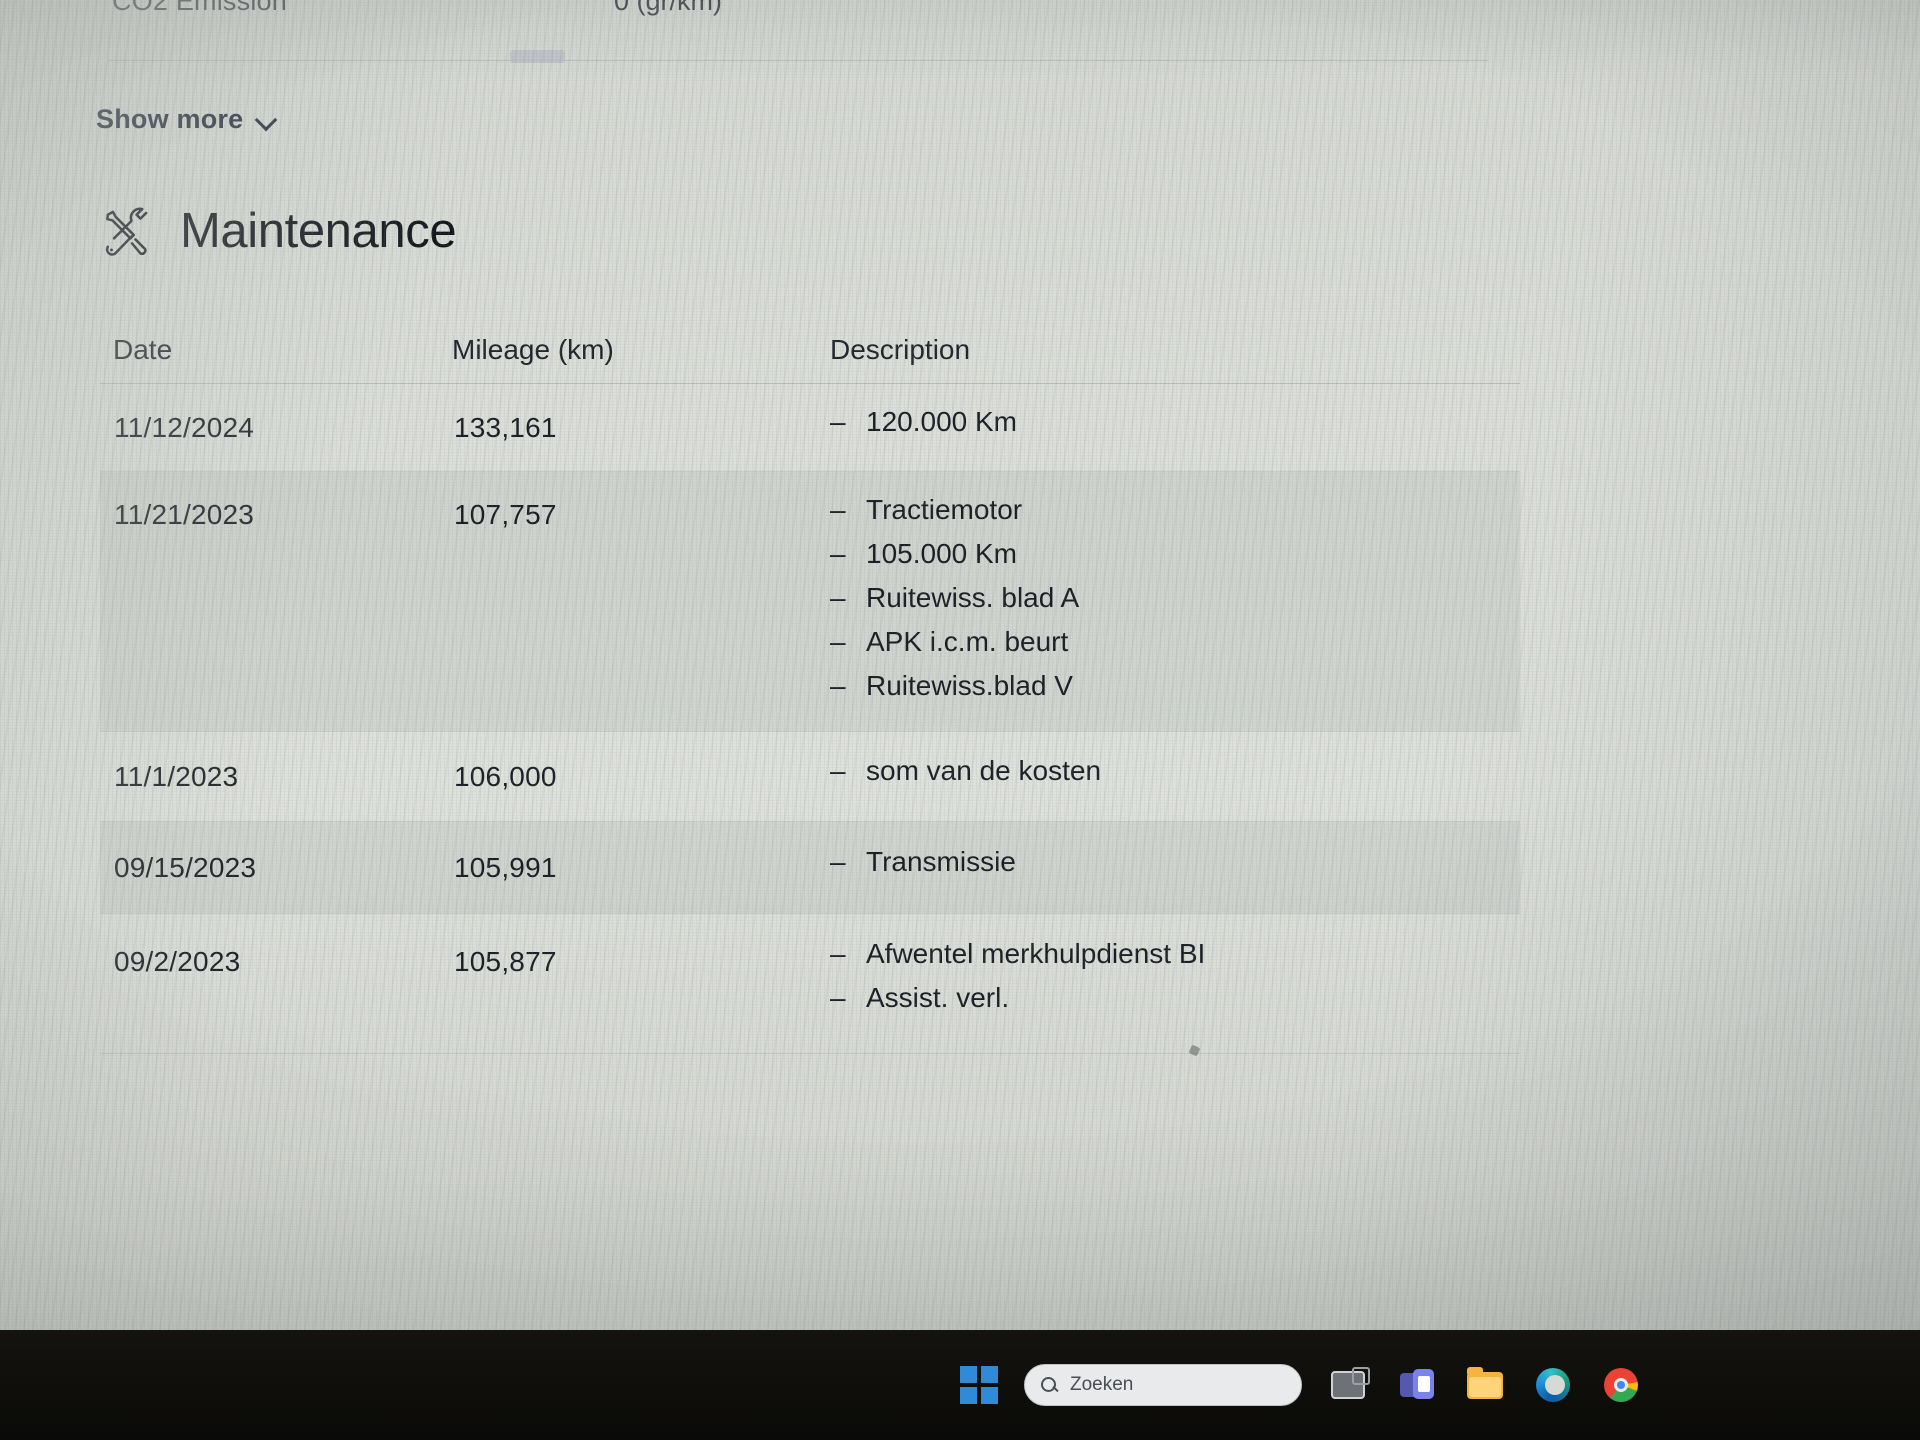  I want to click on google-chrome-icon, so click(1621, 1385).